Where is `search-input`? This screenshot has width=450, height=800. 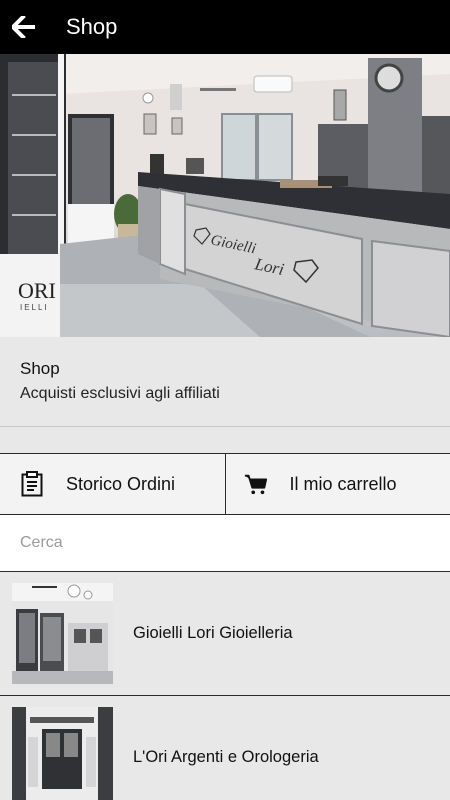
search-input is located at coordinates (225, 543).